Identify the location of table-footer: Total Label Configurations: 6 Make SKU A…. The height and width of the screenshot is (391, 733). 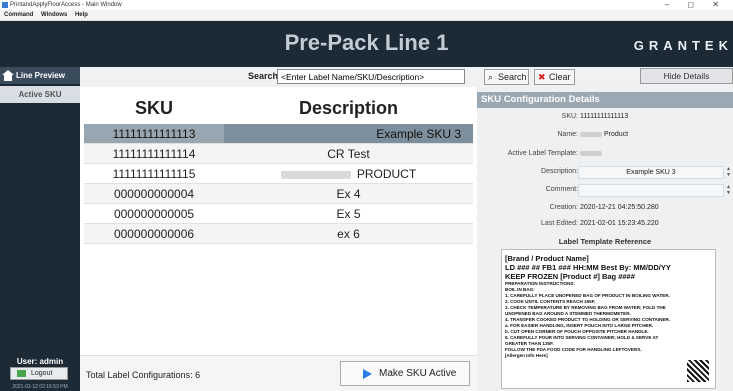
(278, 373).